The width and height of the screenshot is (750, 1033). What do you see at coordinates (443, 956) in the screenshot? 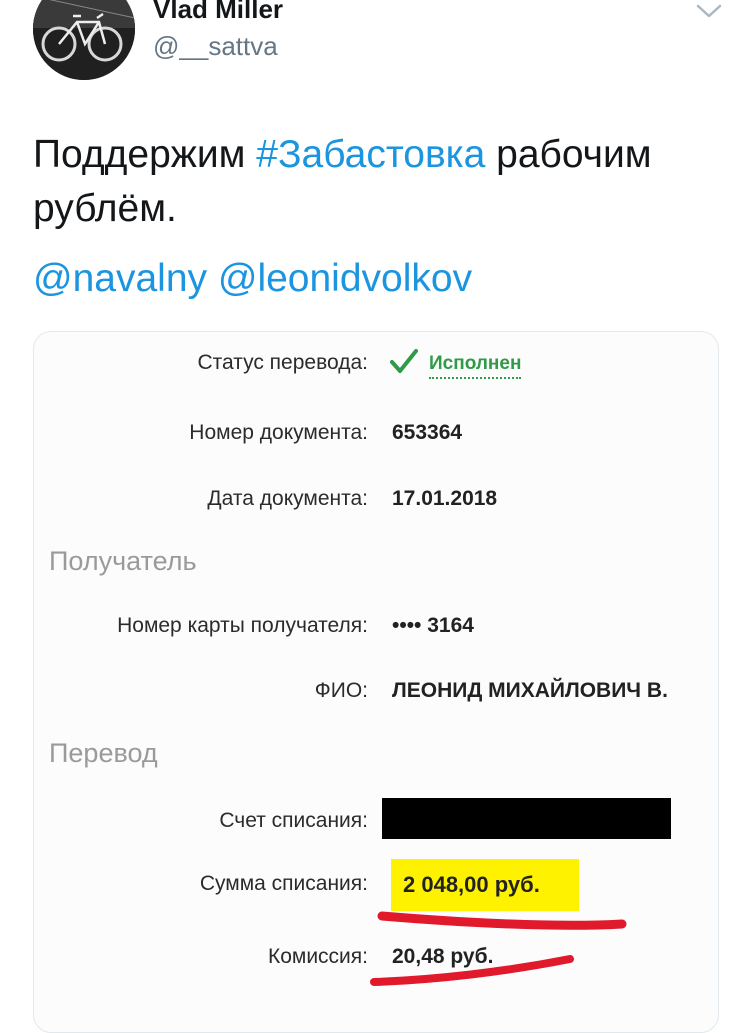
I see `fee-value: 20,48 руб.` at bounding box center [443, 956].